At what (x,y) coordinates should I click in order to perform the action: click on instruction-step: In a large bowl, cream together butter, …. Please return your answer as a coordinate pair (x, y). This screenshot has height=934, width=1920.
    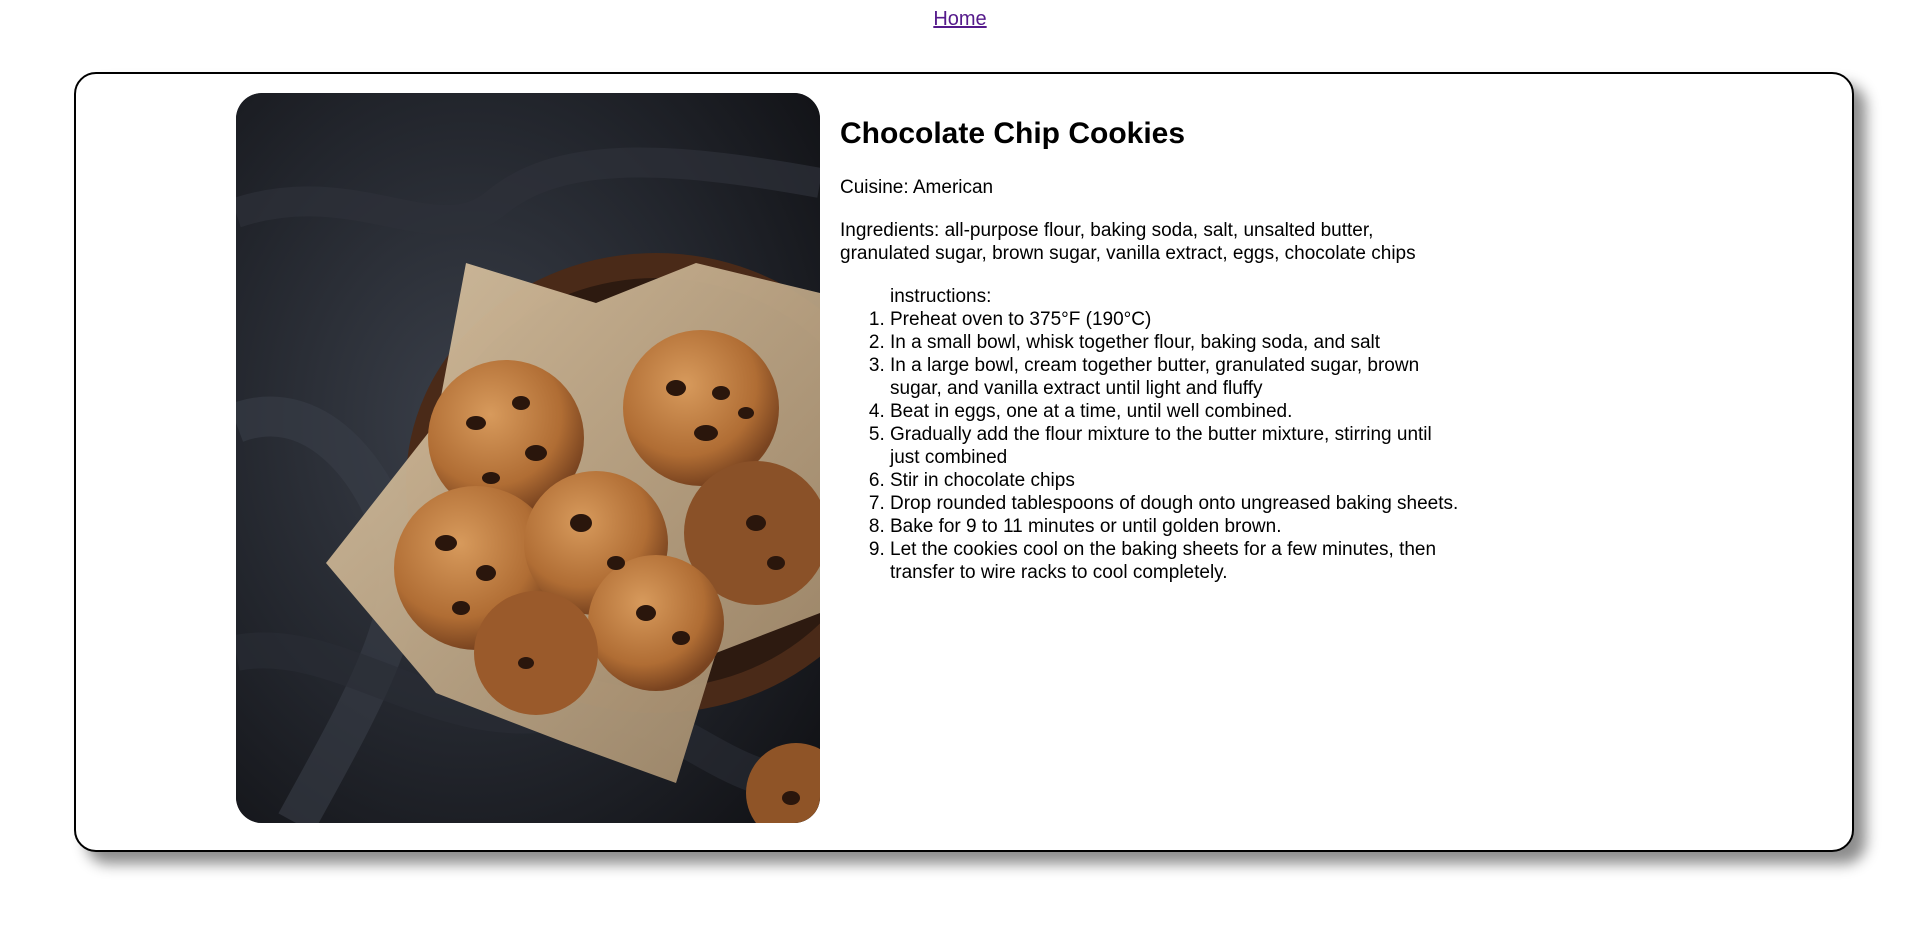
    Looking at the image, I should click on (1175, 377).